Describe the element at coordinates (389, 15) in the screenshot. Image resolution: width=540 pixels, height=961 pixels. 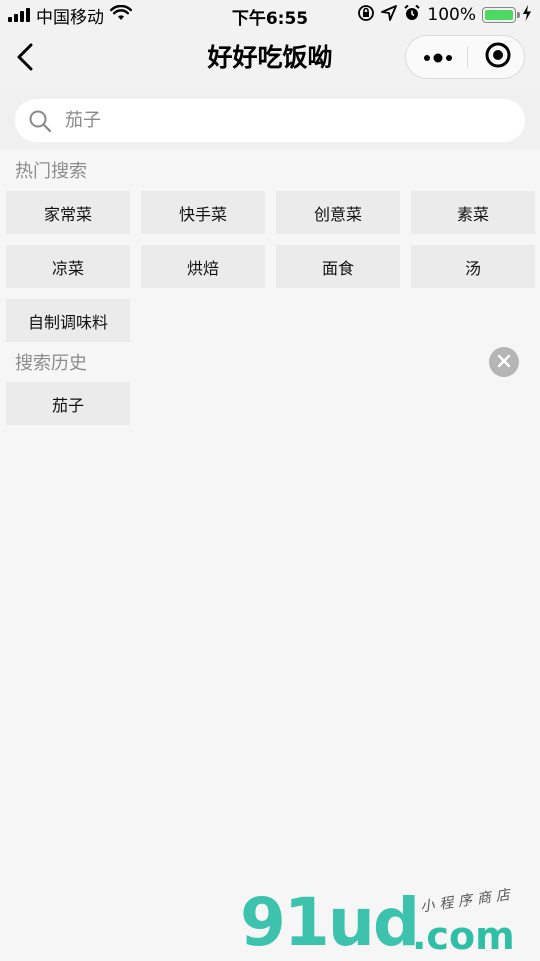
I see `location-arrow-icon` at that location.